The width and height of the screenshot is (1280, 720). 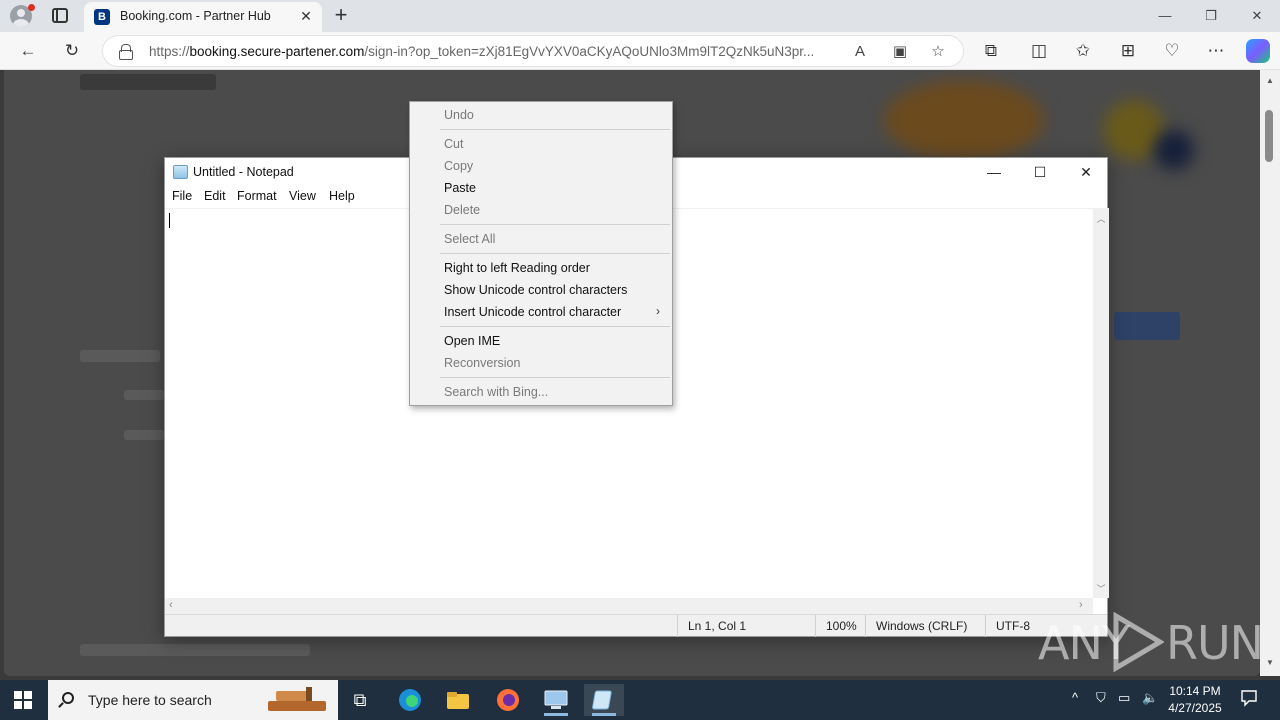 What do you see at coordinates (144, 395) in the screenshot?
I see `page-list-placeholder` at bounding box center [144, 395].